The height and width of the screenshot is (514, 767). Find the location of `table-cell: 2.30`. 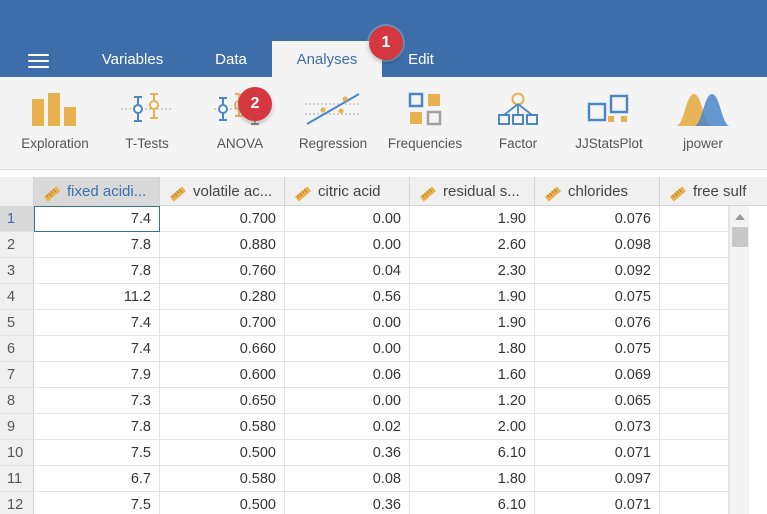

table-cell: 2.30 is located at coordinates (472, 271).